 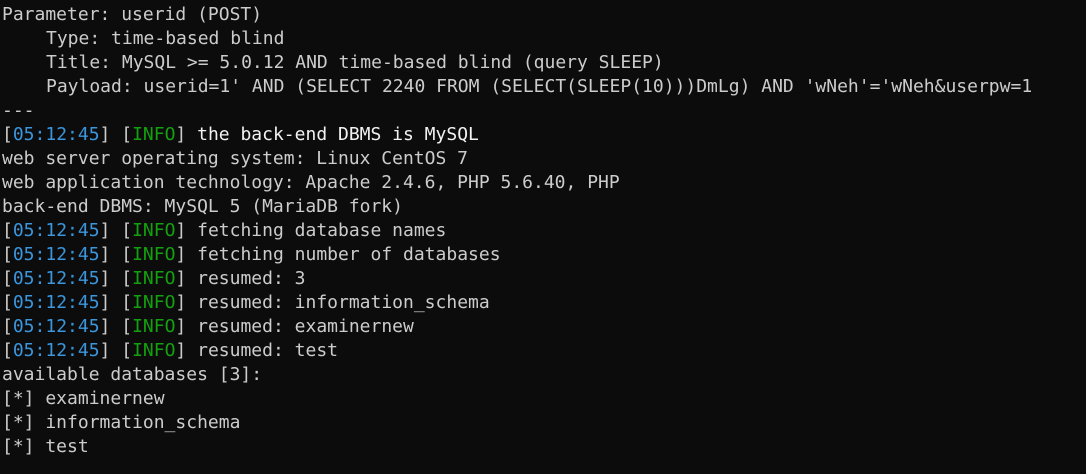 I want to click on log-line: [05:12:45] [INFO] resumed: test, so click(x=170, y=350).